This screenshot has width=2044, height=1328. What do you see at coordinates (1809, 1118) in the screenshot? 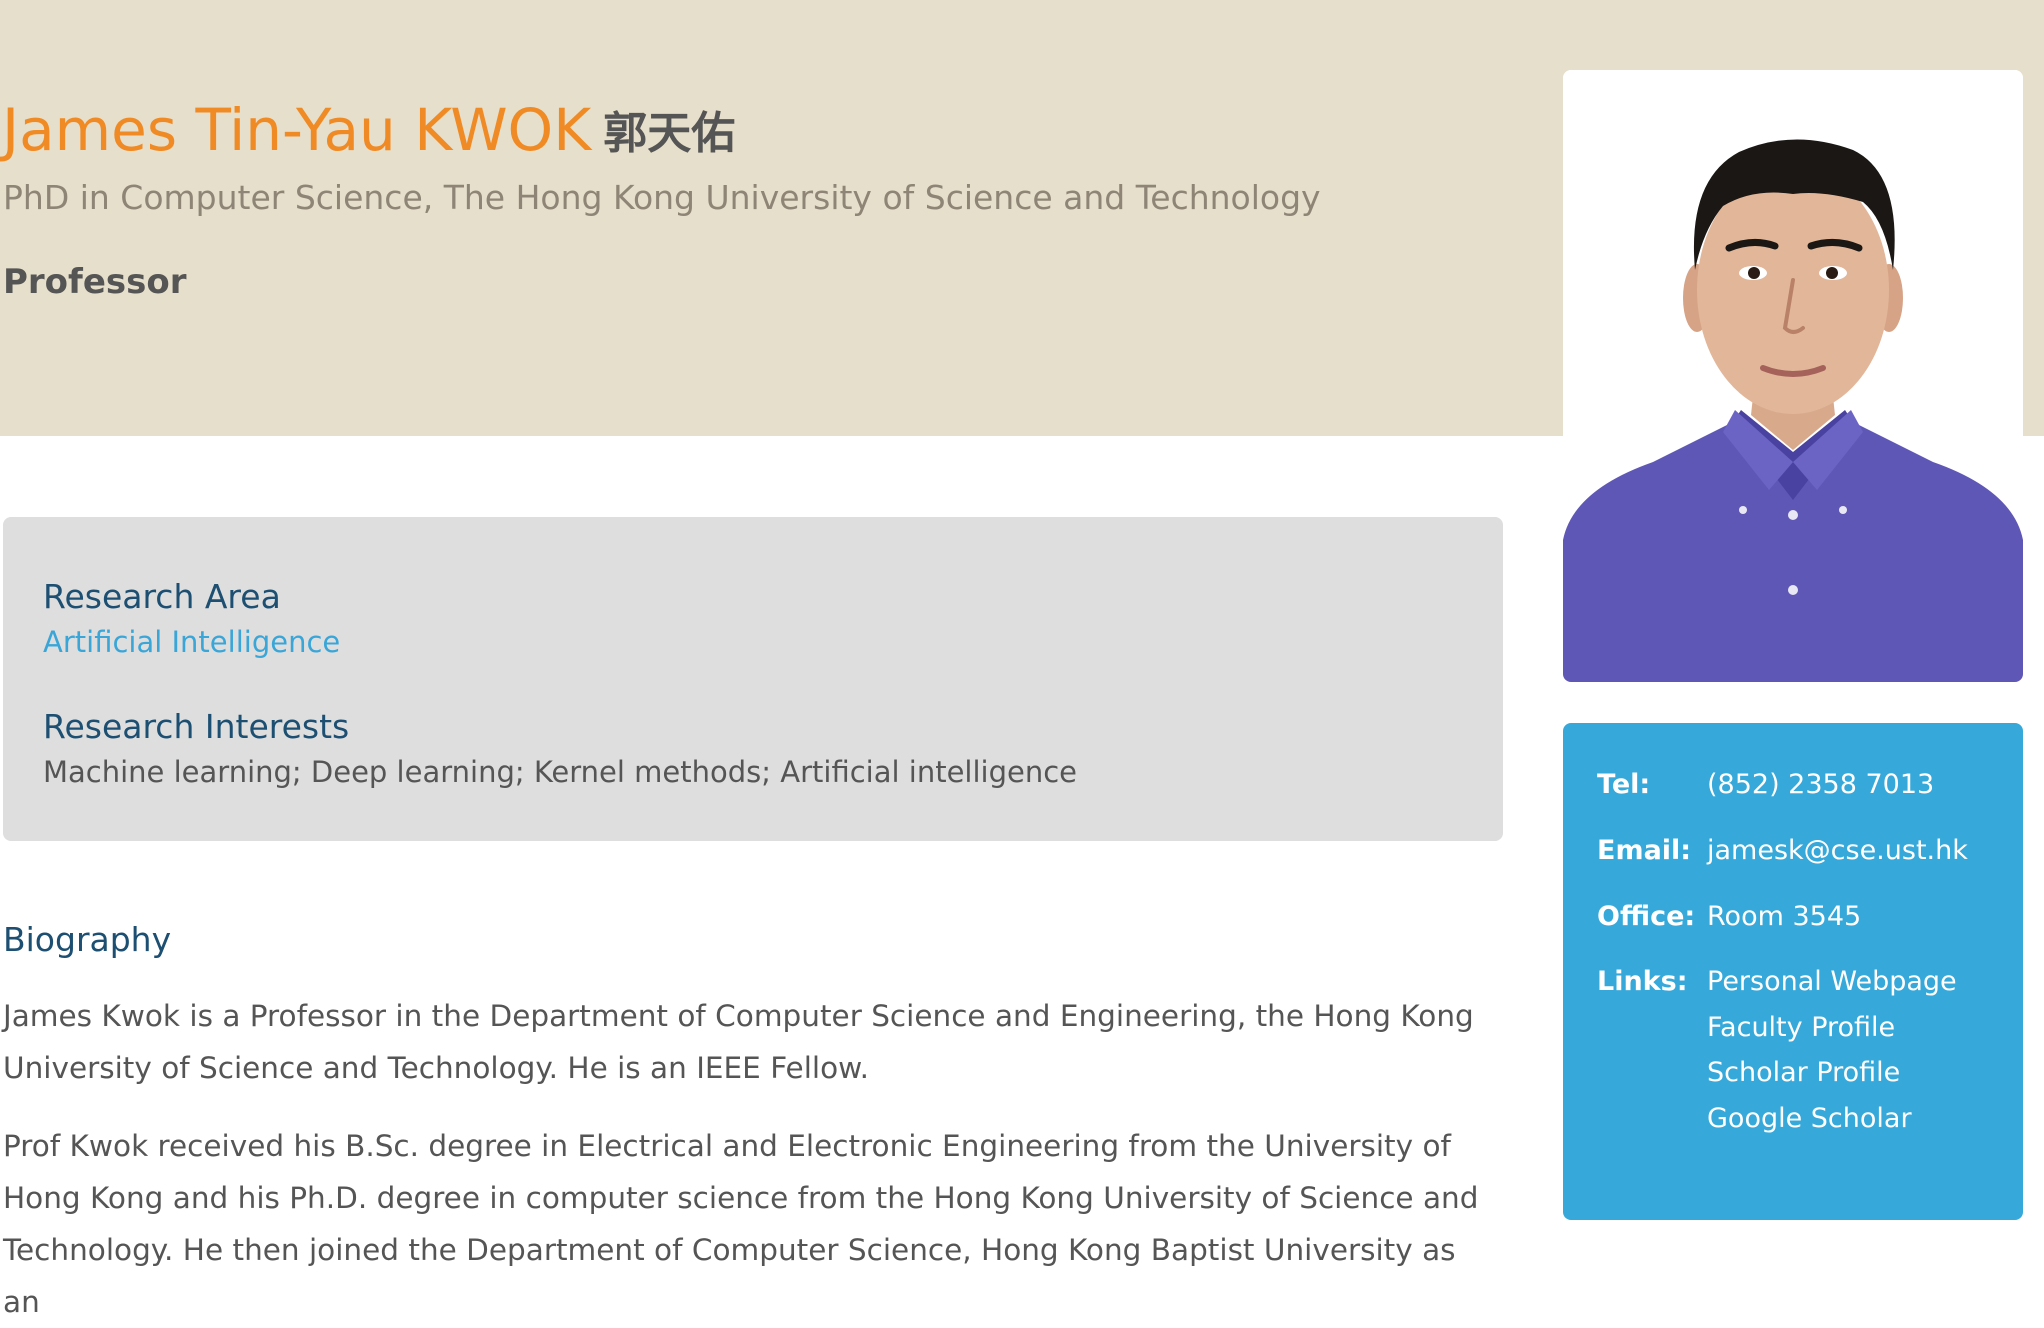
I see `google-scholar-link: Google Scholar` at bounding box center [1809, 1118].